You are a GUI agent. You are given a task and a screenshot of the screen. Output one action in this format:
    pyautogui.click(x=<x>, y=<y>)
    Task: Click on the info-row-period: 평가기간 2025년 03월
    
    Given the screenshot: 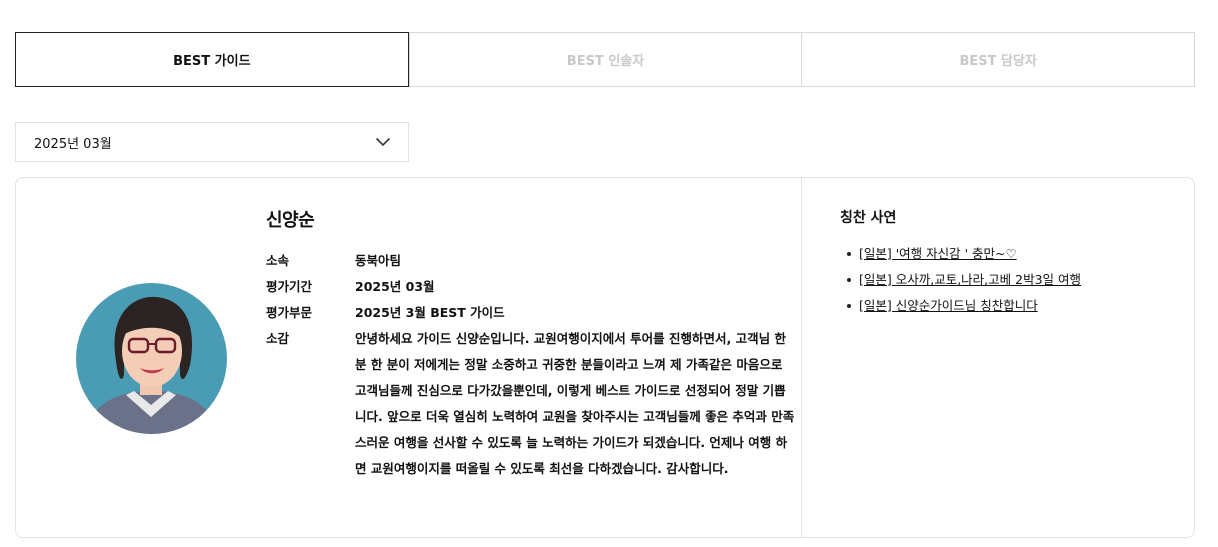 What is the action you would take?
    pyautogui.click(x=531, y=287)
    